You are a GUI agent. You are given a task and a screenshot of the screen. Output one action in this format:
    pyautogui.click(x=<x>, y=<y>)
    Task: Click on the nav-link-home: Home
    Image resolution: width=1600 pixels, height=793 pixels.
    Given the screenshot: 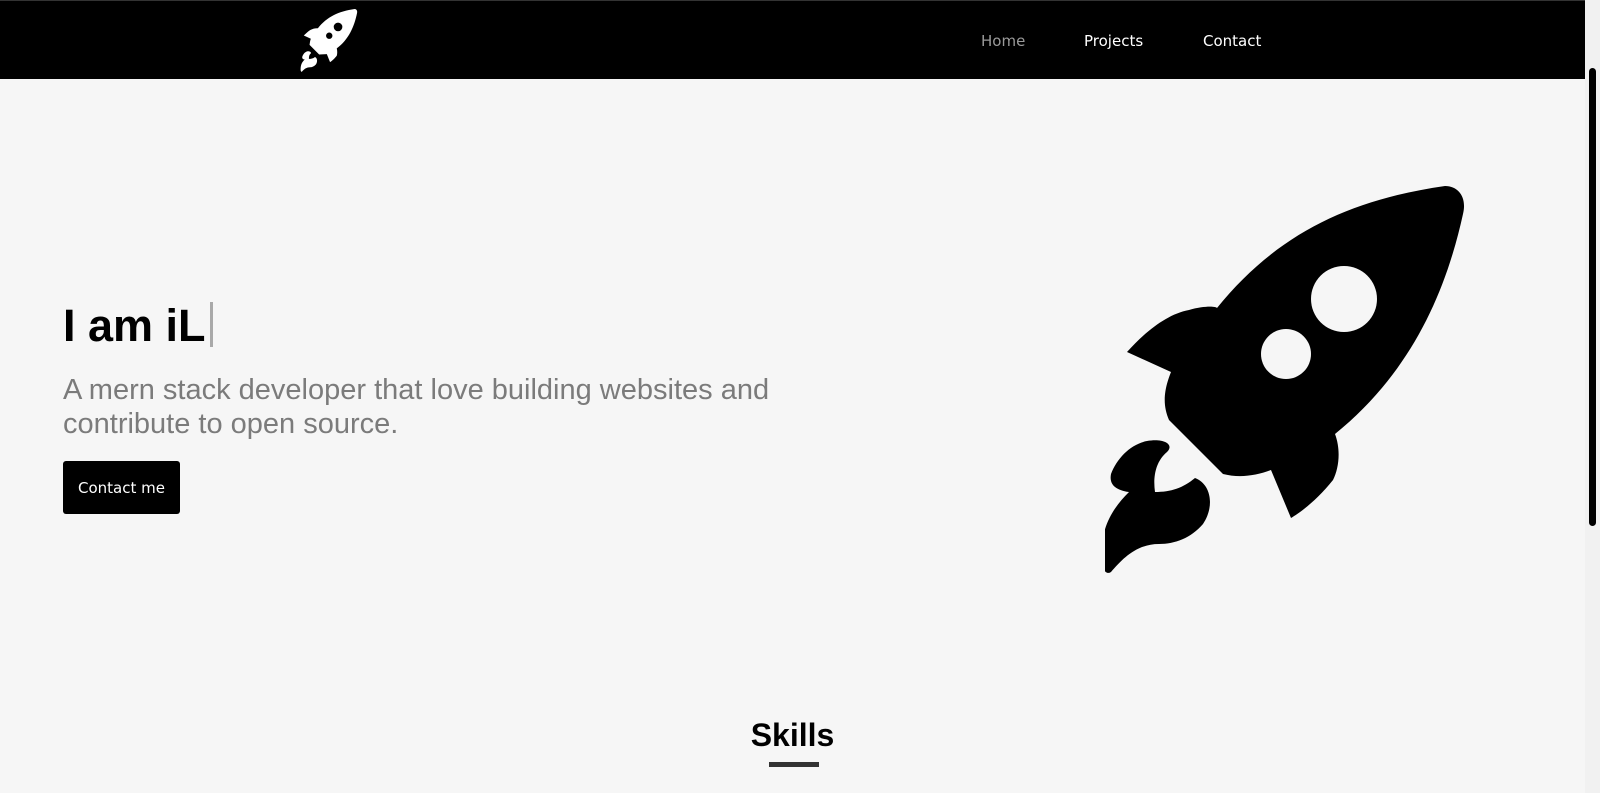 What is the action you would take?
    pyautogui.click(x=1003, y=41)
    